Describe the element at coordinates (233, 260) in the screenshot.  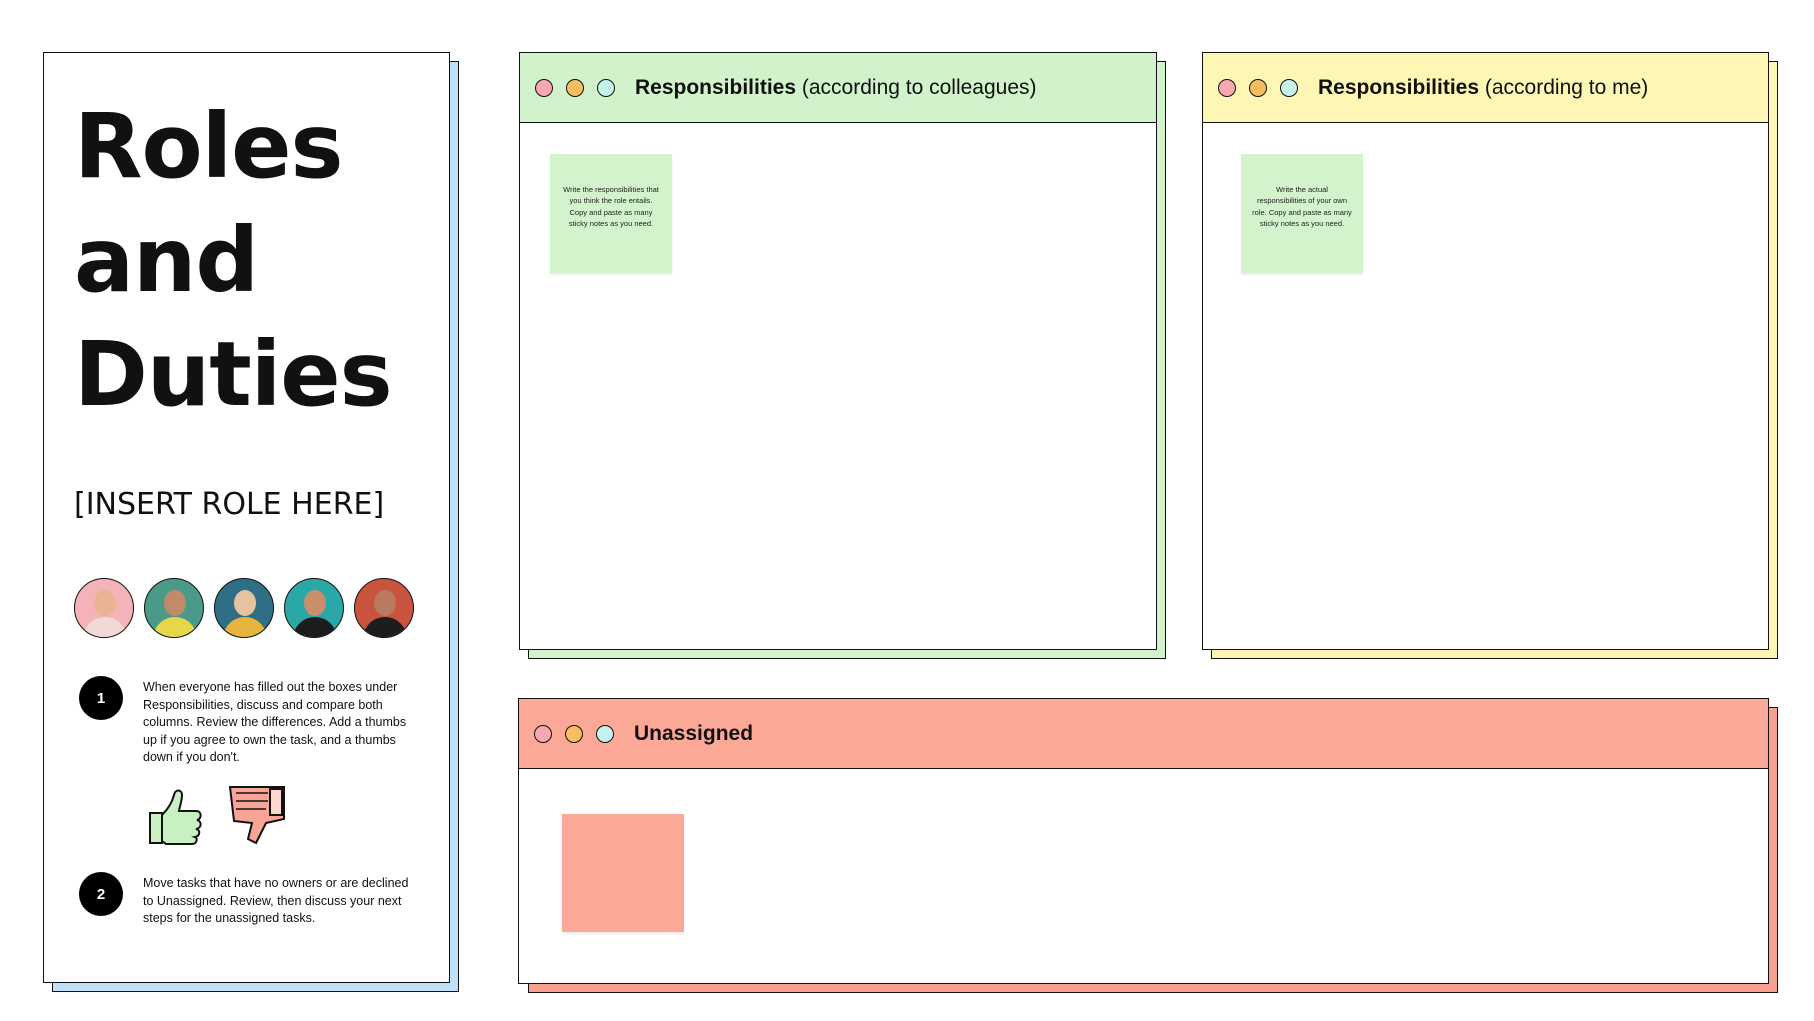
I see `page-title: Roles and Duties` at that location.